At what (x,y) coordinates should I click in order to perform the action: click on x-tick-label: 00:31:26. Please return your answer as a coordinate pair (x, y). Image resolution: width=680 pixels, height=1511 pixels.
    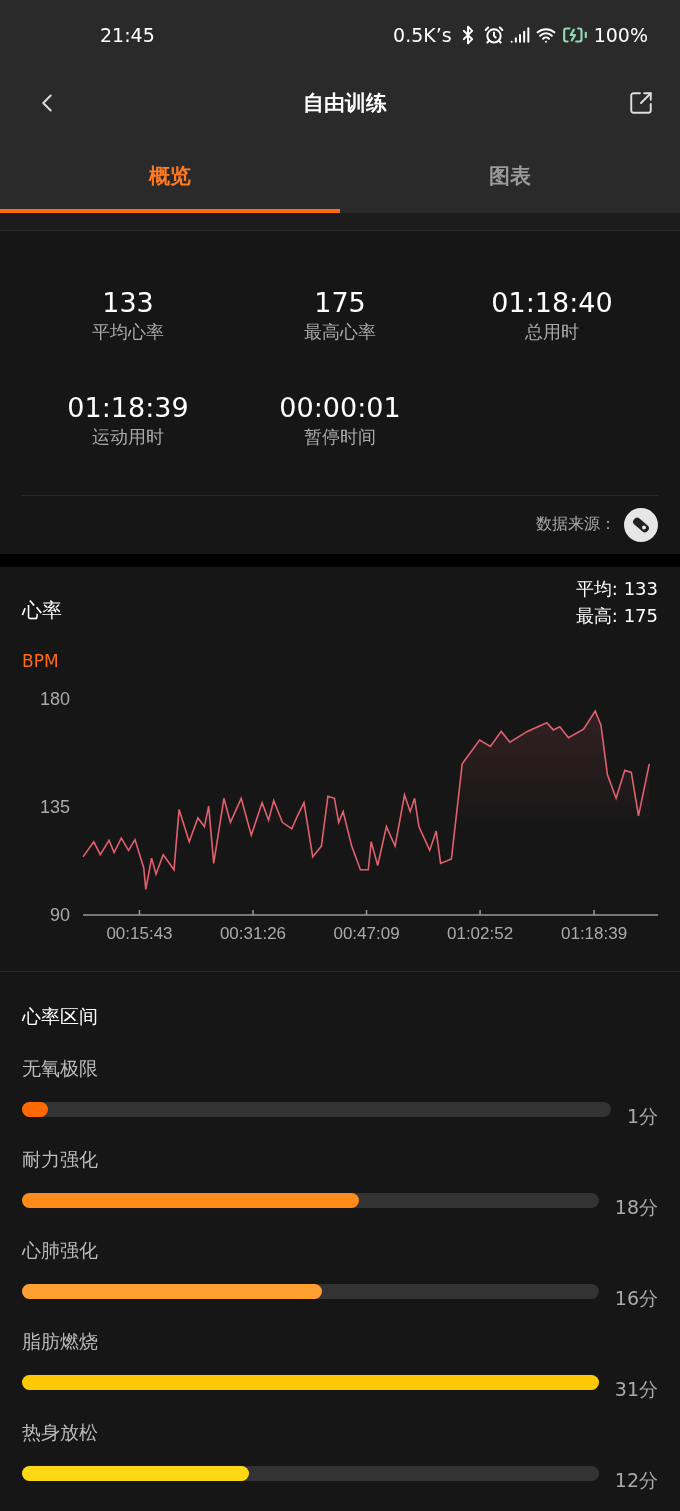
    Looking at the image, I should click on (253, 933).